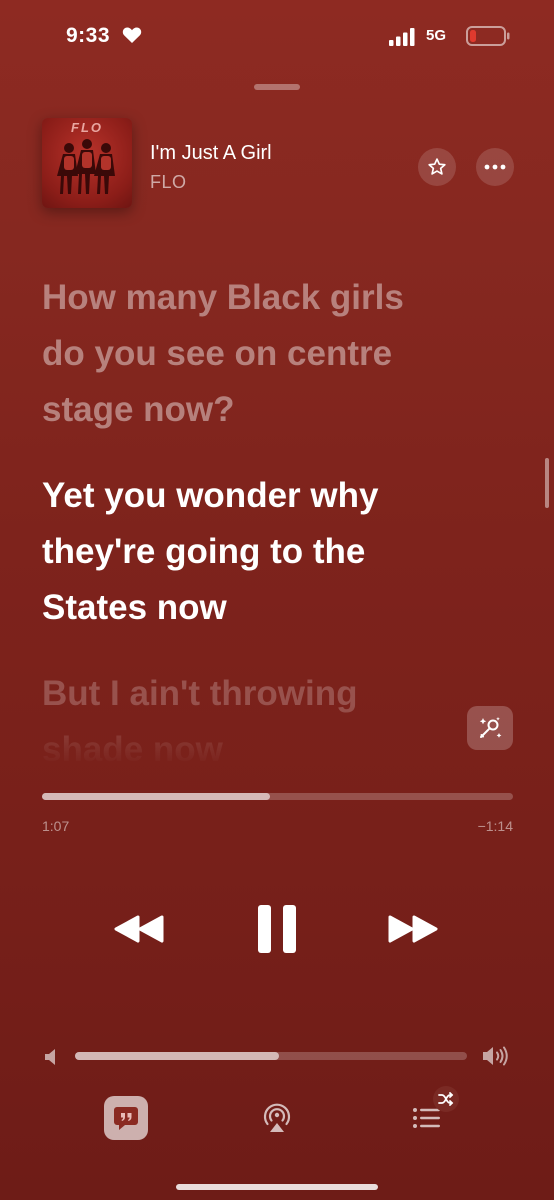 This screenshot has height=1200, width=554. I want to click on playback-scrubber, so click(277, 796).